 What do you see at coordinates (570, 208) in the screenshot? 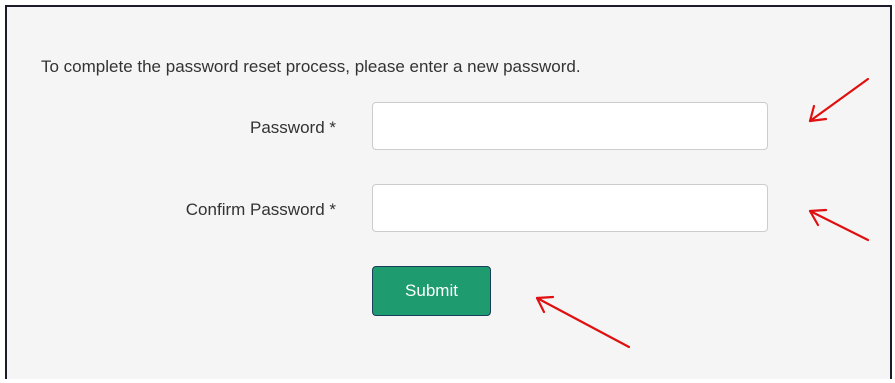
I see `confirm-password-input` at bounding box center [570, 208].